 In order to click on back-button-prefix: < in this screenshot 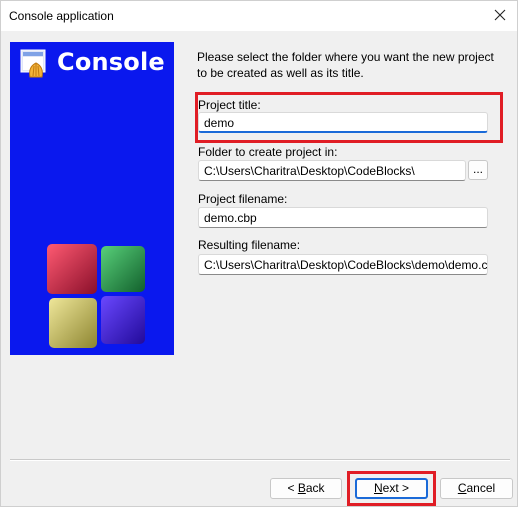, I will do `click(292, 488)`.